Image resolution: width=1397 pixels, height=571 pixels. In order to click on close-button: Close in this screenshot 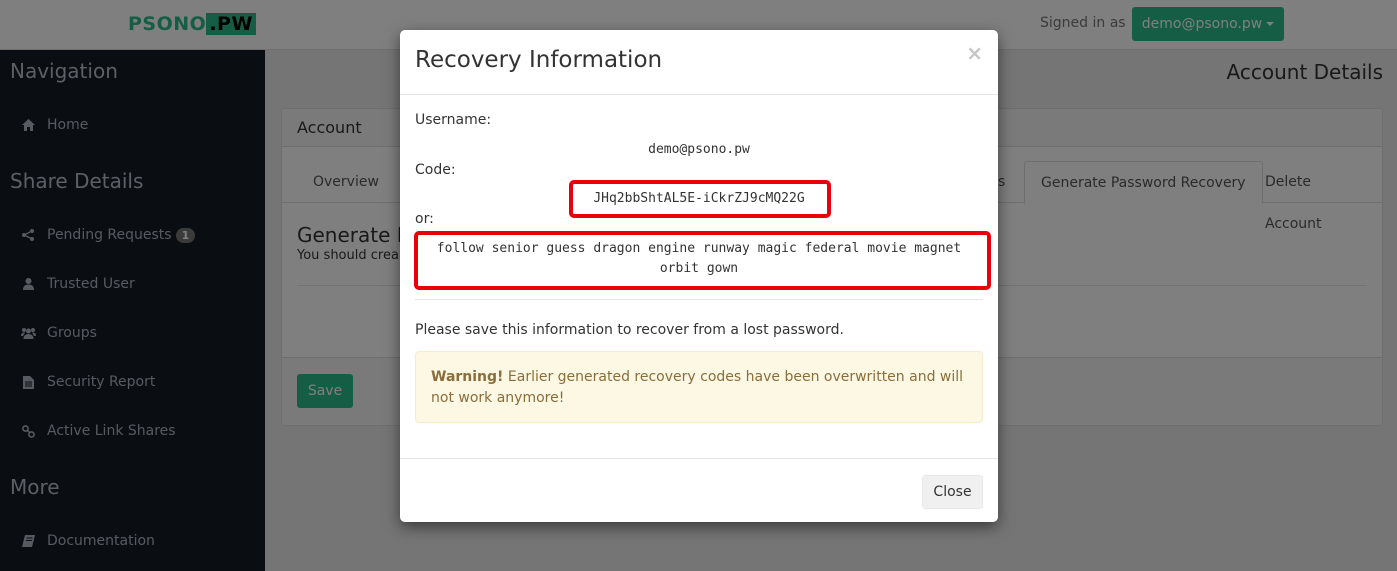, I will do `click(952, 492)`.